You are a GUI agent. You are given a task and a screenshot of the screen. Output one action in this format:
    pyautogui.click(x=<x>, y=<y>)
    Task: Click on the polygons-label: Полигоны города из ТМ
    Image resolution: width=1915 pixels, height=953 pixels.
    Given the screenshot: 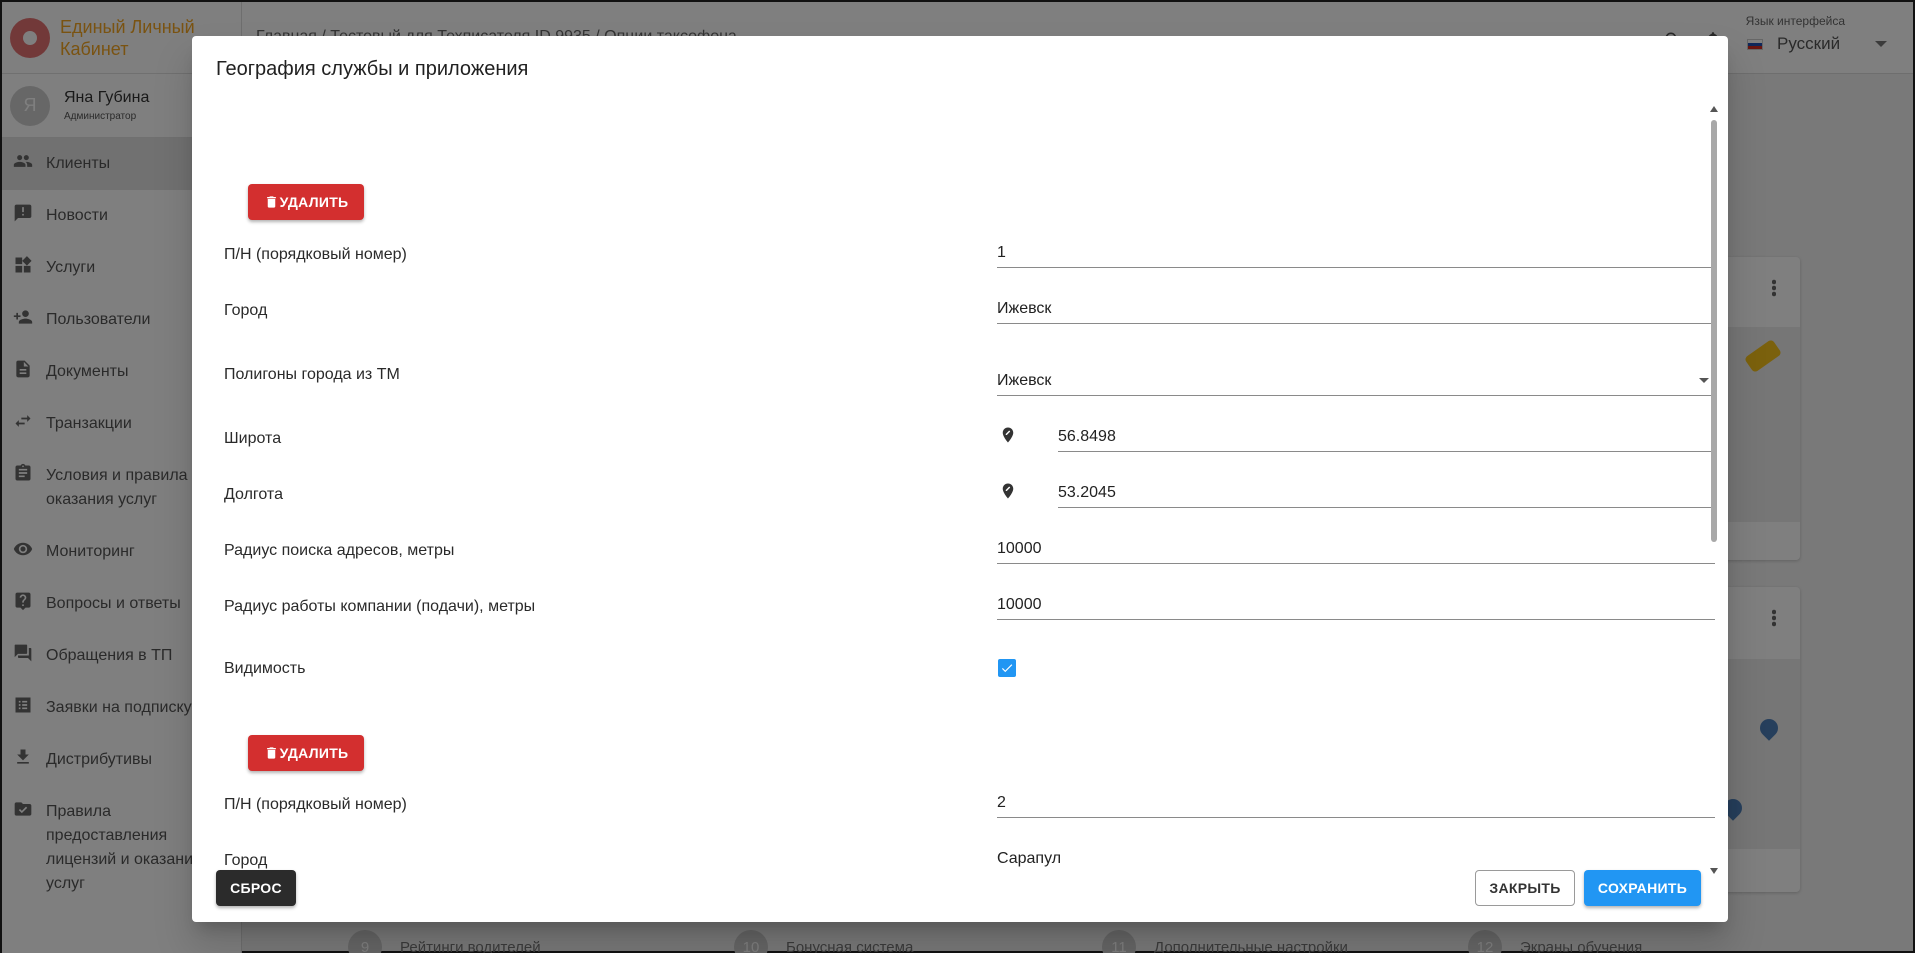 What is the action you would take?
    pyautogui.click(x=312, y=374)
    